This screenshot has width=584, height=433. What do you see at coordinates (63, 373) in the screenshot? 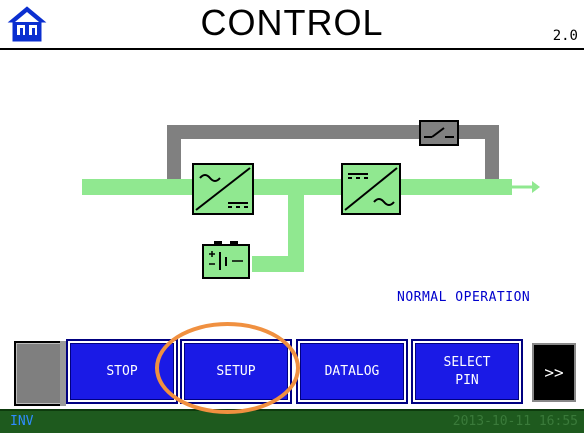
I see `button-separator` at bounding box center [63, 373].